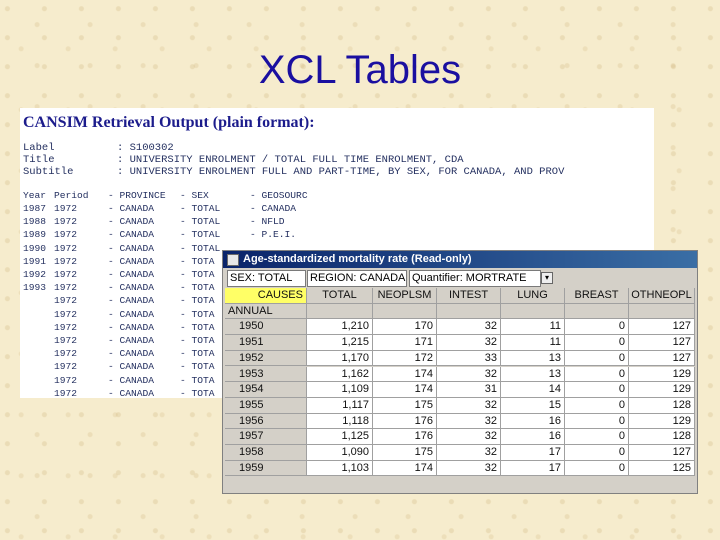  What do you see at coordinates (405, 327) in the screenshot?
I see `data-cell: 170` at bounding box center [405, 327].